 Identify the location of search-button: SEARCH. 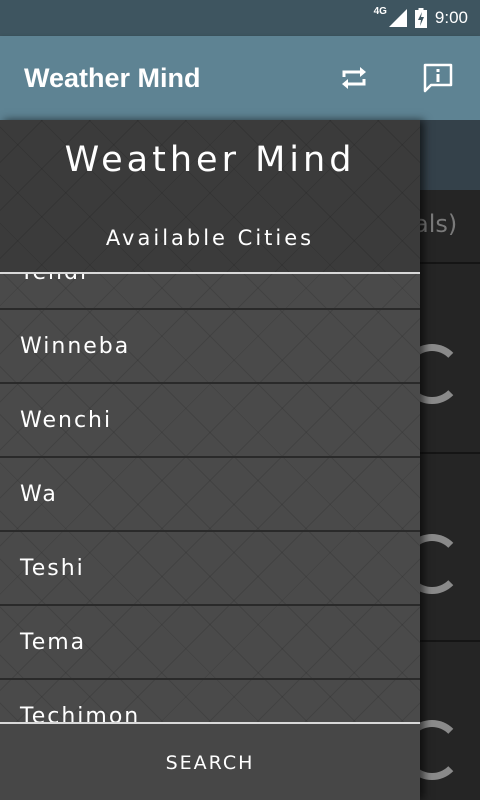
(210, 762).